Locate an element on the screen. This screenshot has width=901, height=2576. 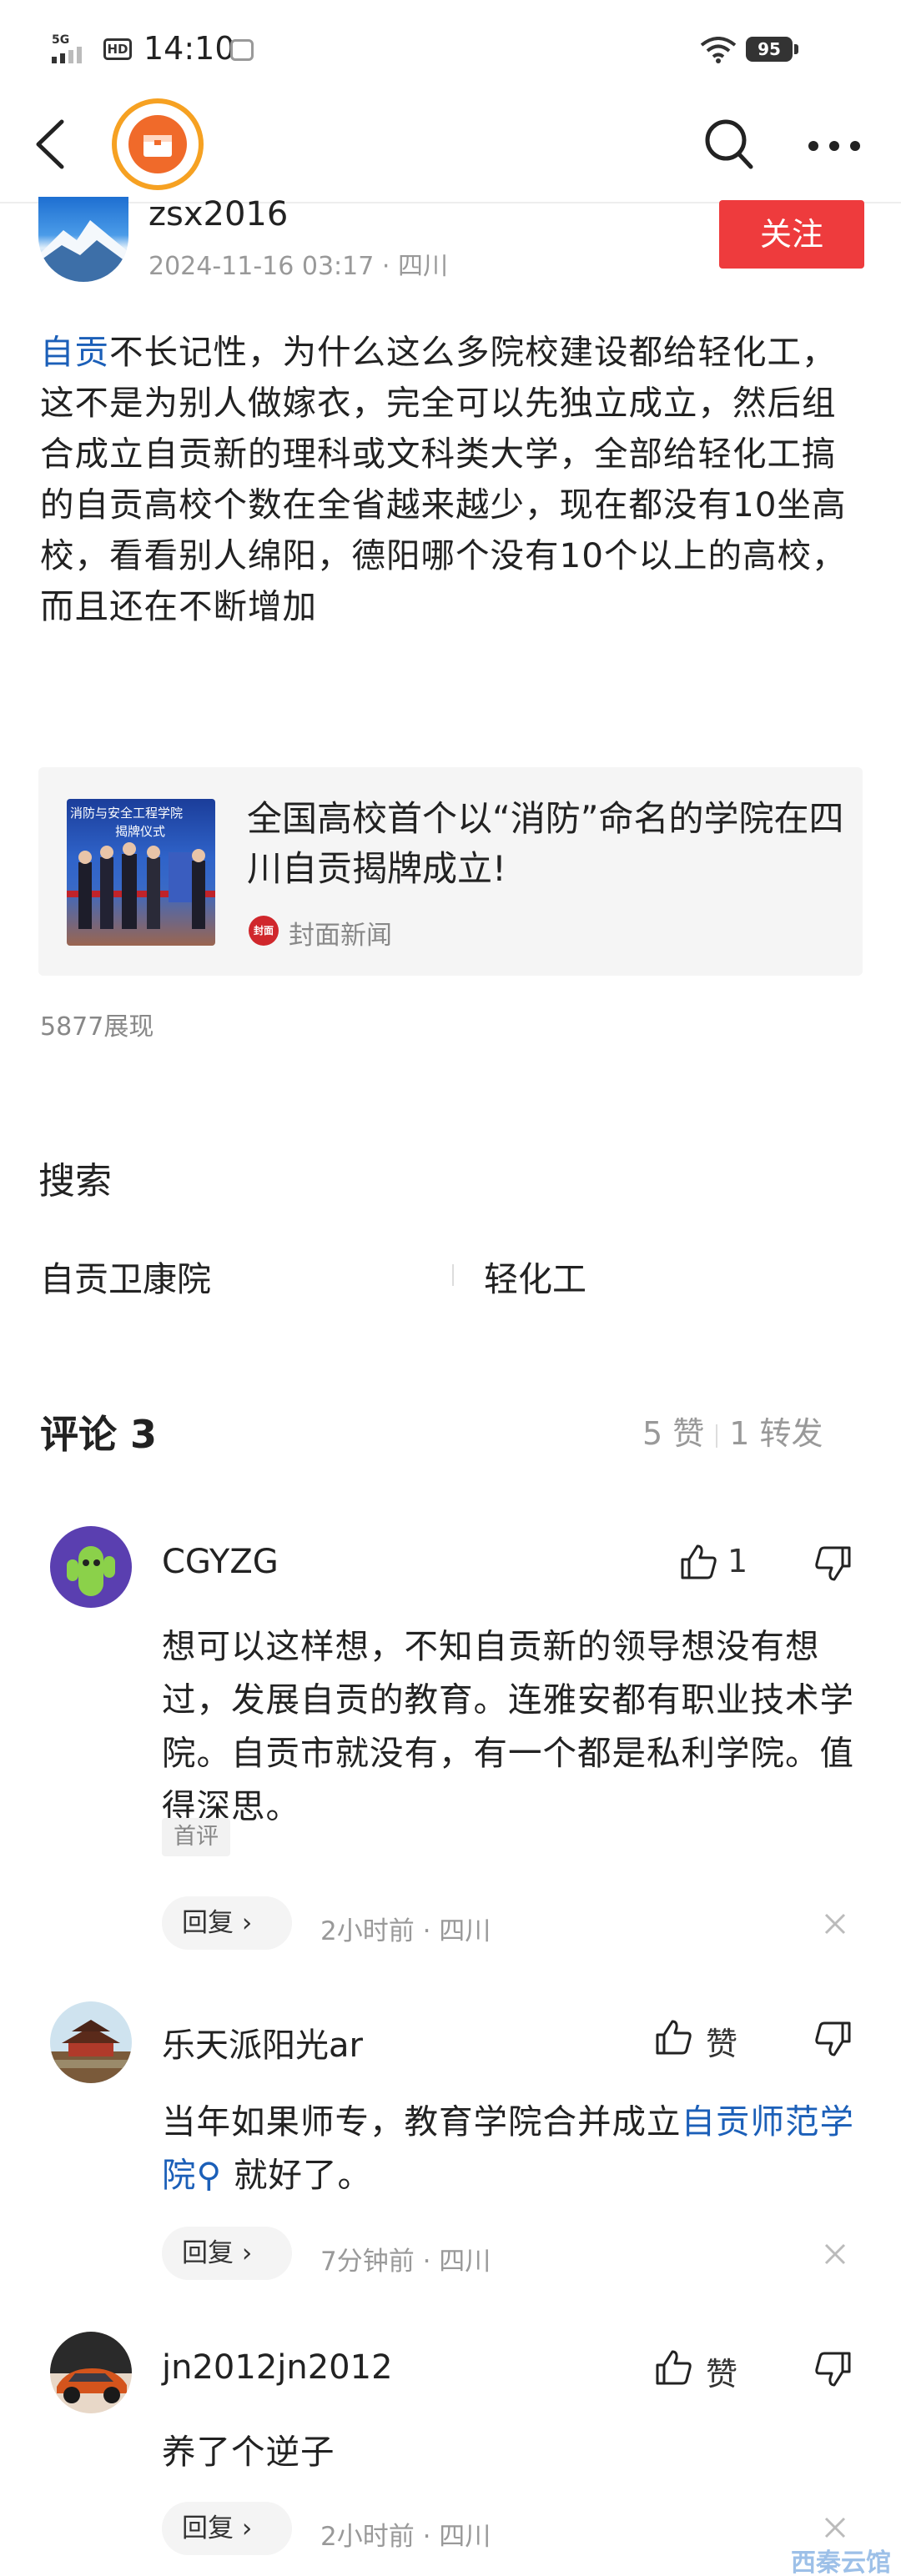
first-comment-badge: 首评 is located at coordinates (196, 1837).